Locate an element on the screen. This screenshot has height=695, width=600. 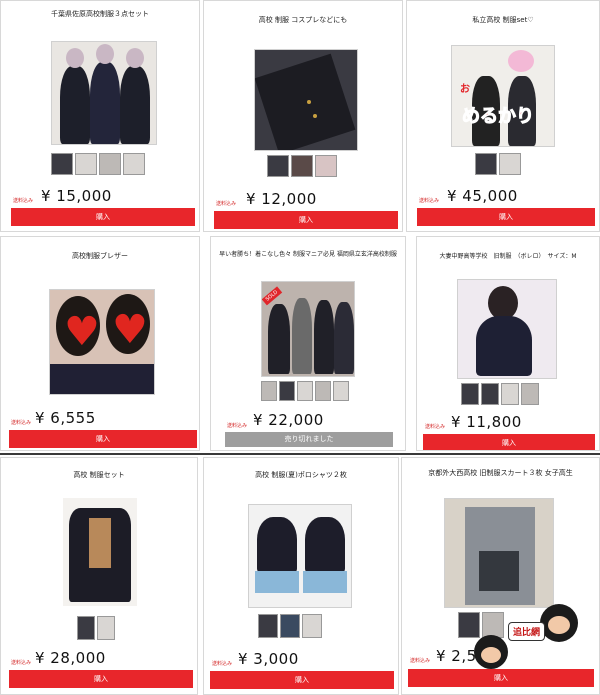
sticker-cover is located at coordinates (521, 61).